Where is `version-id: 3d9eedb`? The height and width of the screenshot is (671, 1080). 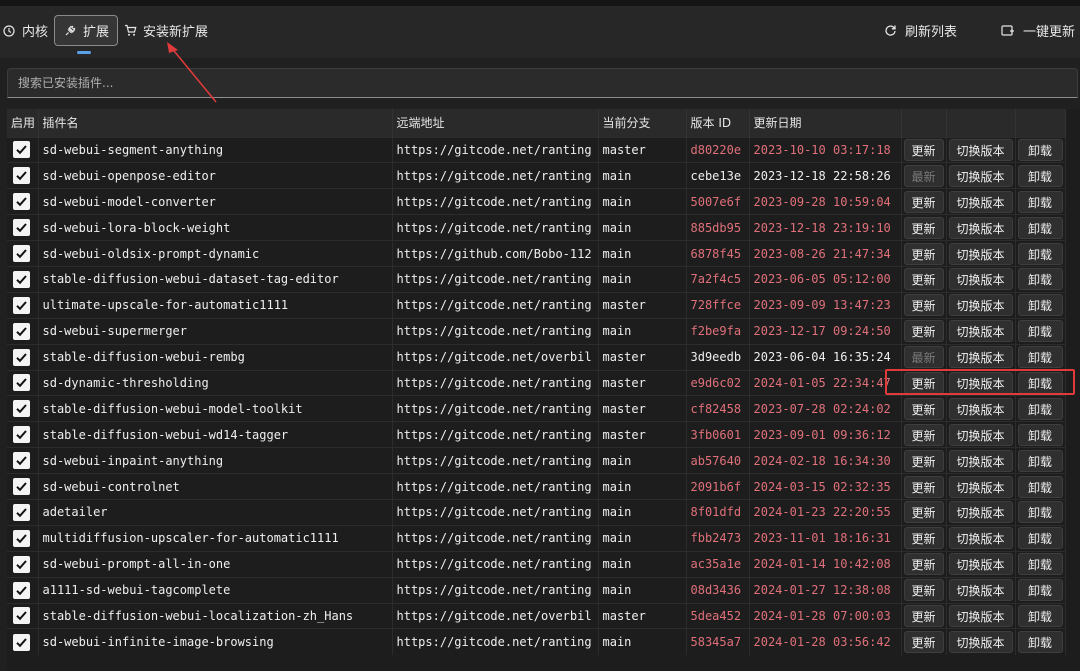 version-id: 3d9eedb is located at coordinates (718, 357).